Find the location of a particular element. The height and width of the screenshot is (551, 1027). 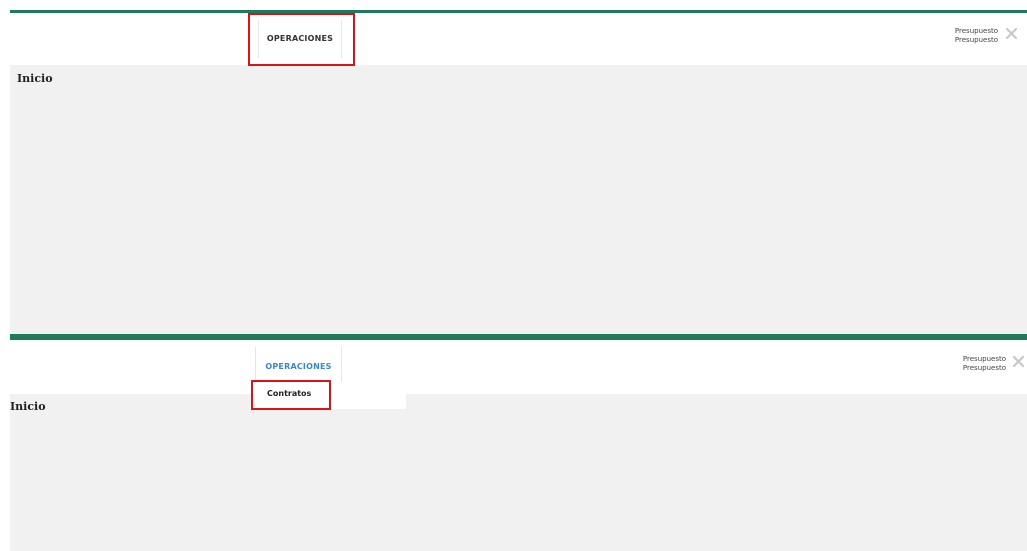

operaciones-dropdown: Contratos is located at coordinates (330, 395).